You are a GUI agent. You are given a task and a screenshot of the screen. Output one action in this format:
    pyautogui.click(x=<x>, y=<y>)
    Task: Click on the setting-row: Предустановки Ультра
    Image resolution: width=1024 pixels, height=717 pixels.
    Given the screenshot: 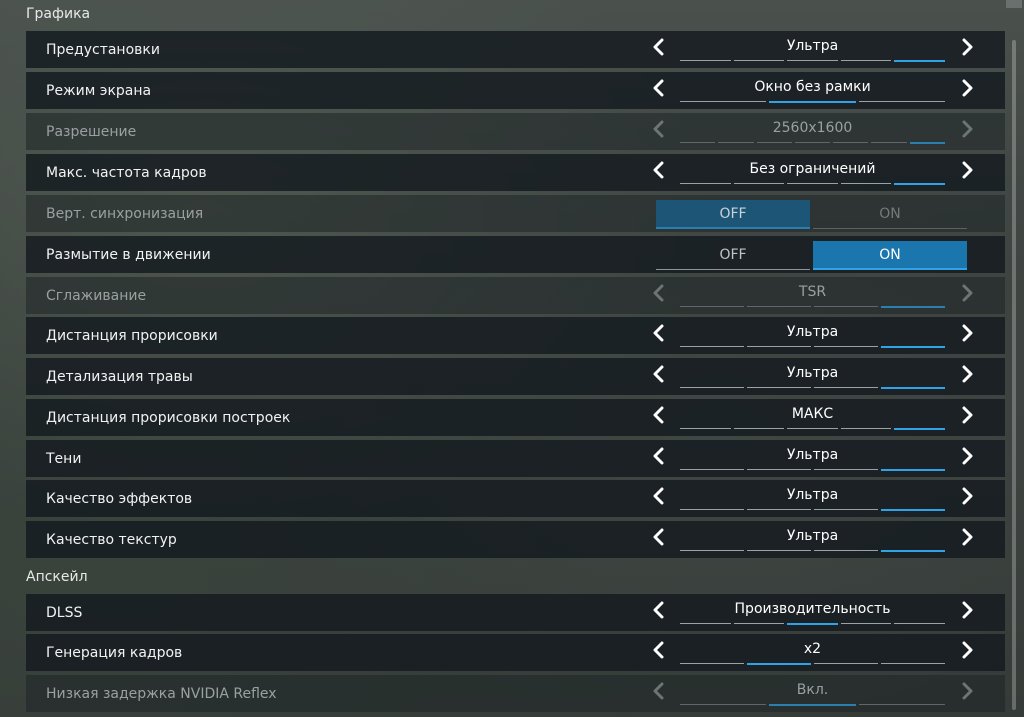 What is the action you would take?
    pyautogui.click(x=515, y=49)
    